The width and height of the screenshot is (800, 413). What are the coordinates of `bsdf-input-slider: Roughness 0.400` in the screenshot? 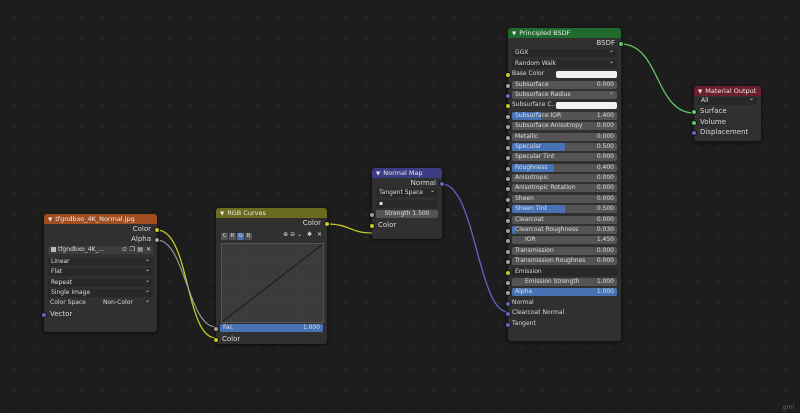 It's located at (564, 167).